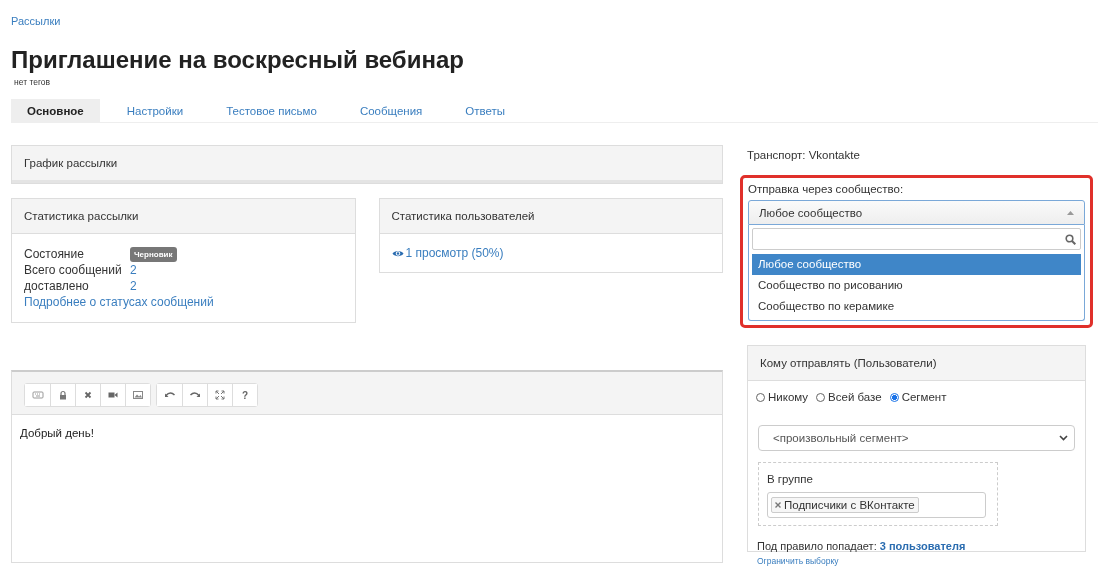 The height and width of the screenshot is (571, 1110). Describe the element at coordinates (57, 286) in the screenshot. I see `stat-label: доставлено` at that location.